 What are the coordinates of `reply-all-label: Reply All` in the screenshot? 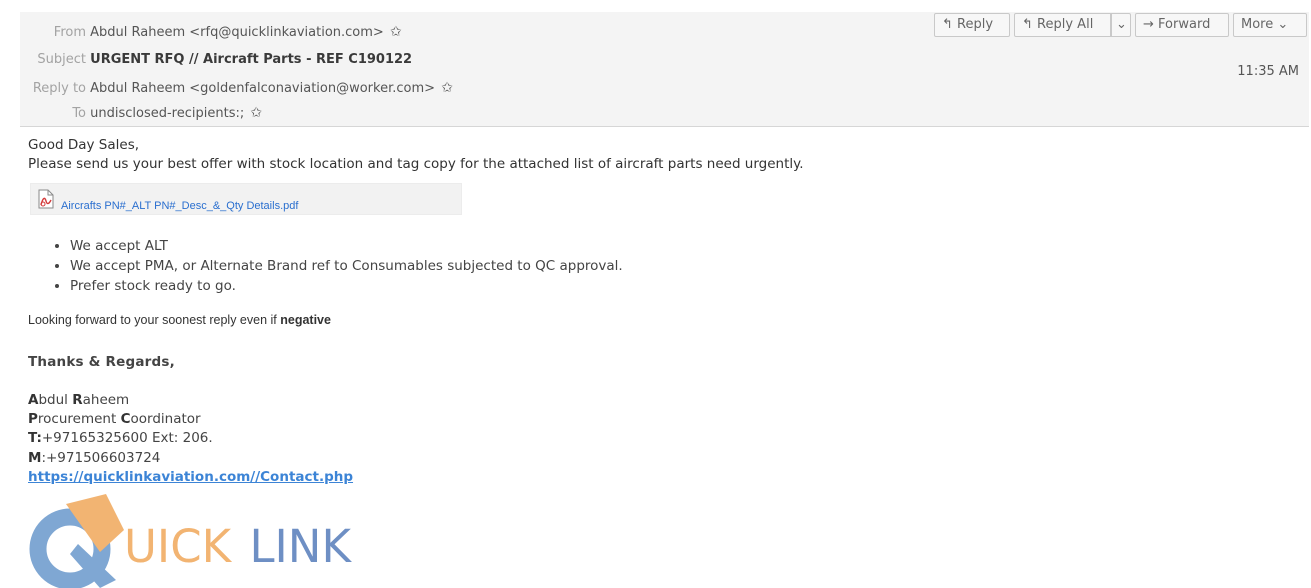 It's located at (1065, 24).